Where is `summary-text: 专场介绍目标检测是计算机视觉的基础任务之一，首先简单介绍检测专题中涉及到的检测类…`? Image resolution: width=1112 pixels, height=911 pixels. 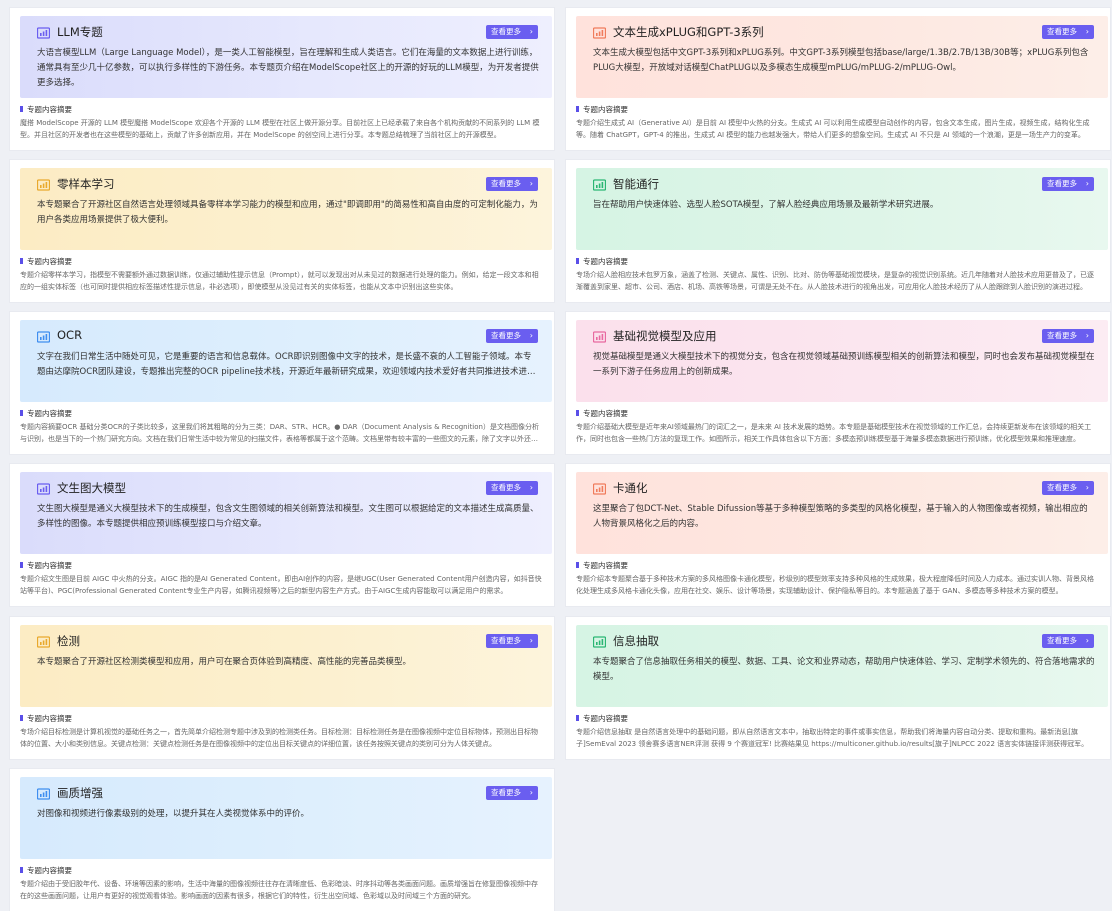
summary-text: 专场介绍目标检测是计算机视觉的基础任务之一，首先简单介绍检测专题中涉及到的检测类… is located at coordinates (279, 738).